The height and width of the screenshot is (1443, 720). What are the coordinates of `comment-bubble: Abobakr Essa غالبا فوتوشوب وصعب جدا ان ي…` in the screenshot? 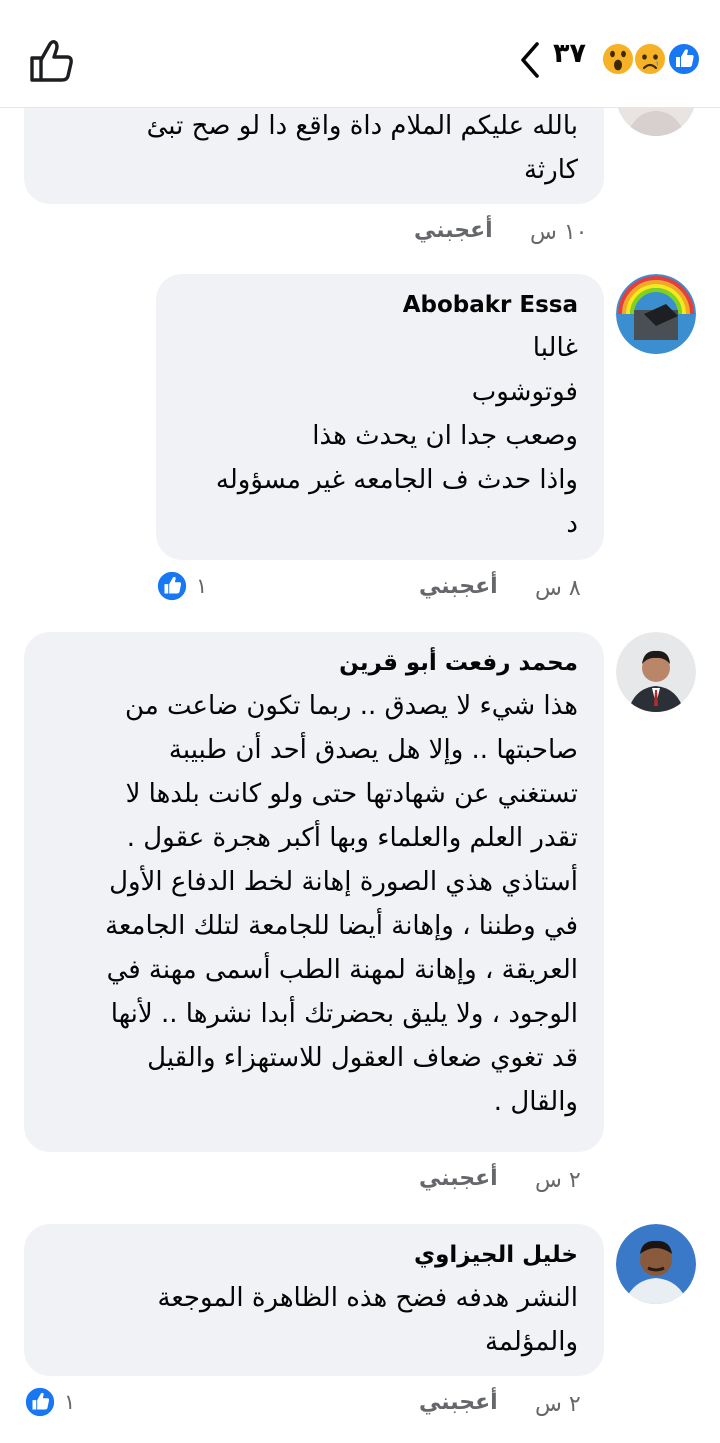 It's located at (380, 417).